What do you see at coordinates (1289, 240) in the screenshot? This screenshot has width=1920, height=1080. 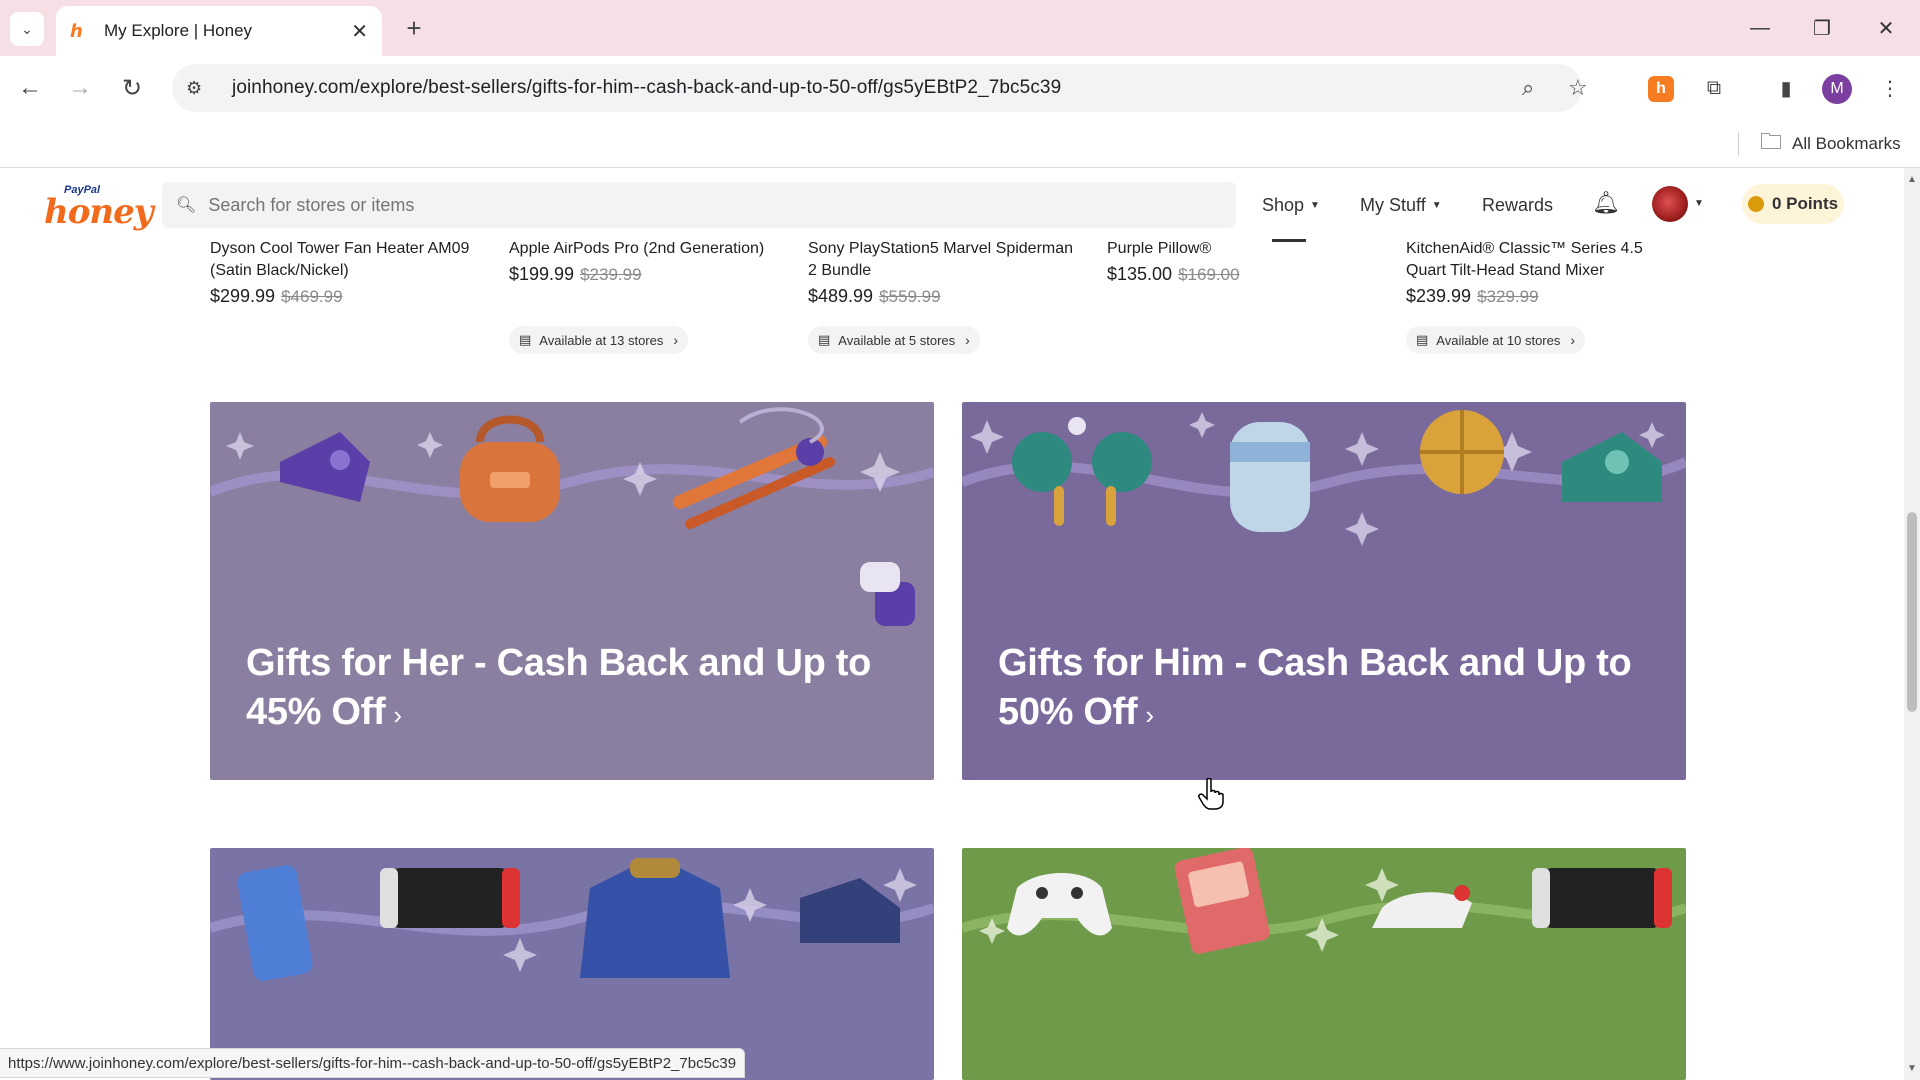 I see `shop-active-underline` at bounding box center [1289, 240].